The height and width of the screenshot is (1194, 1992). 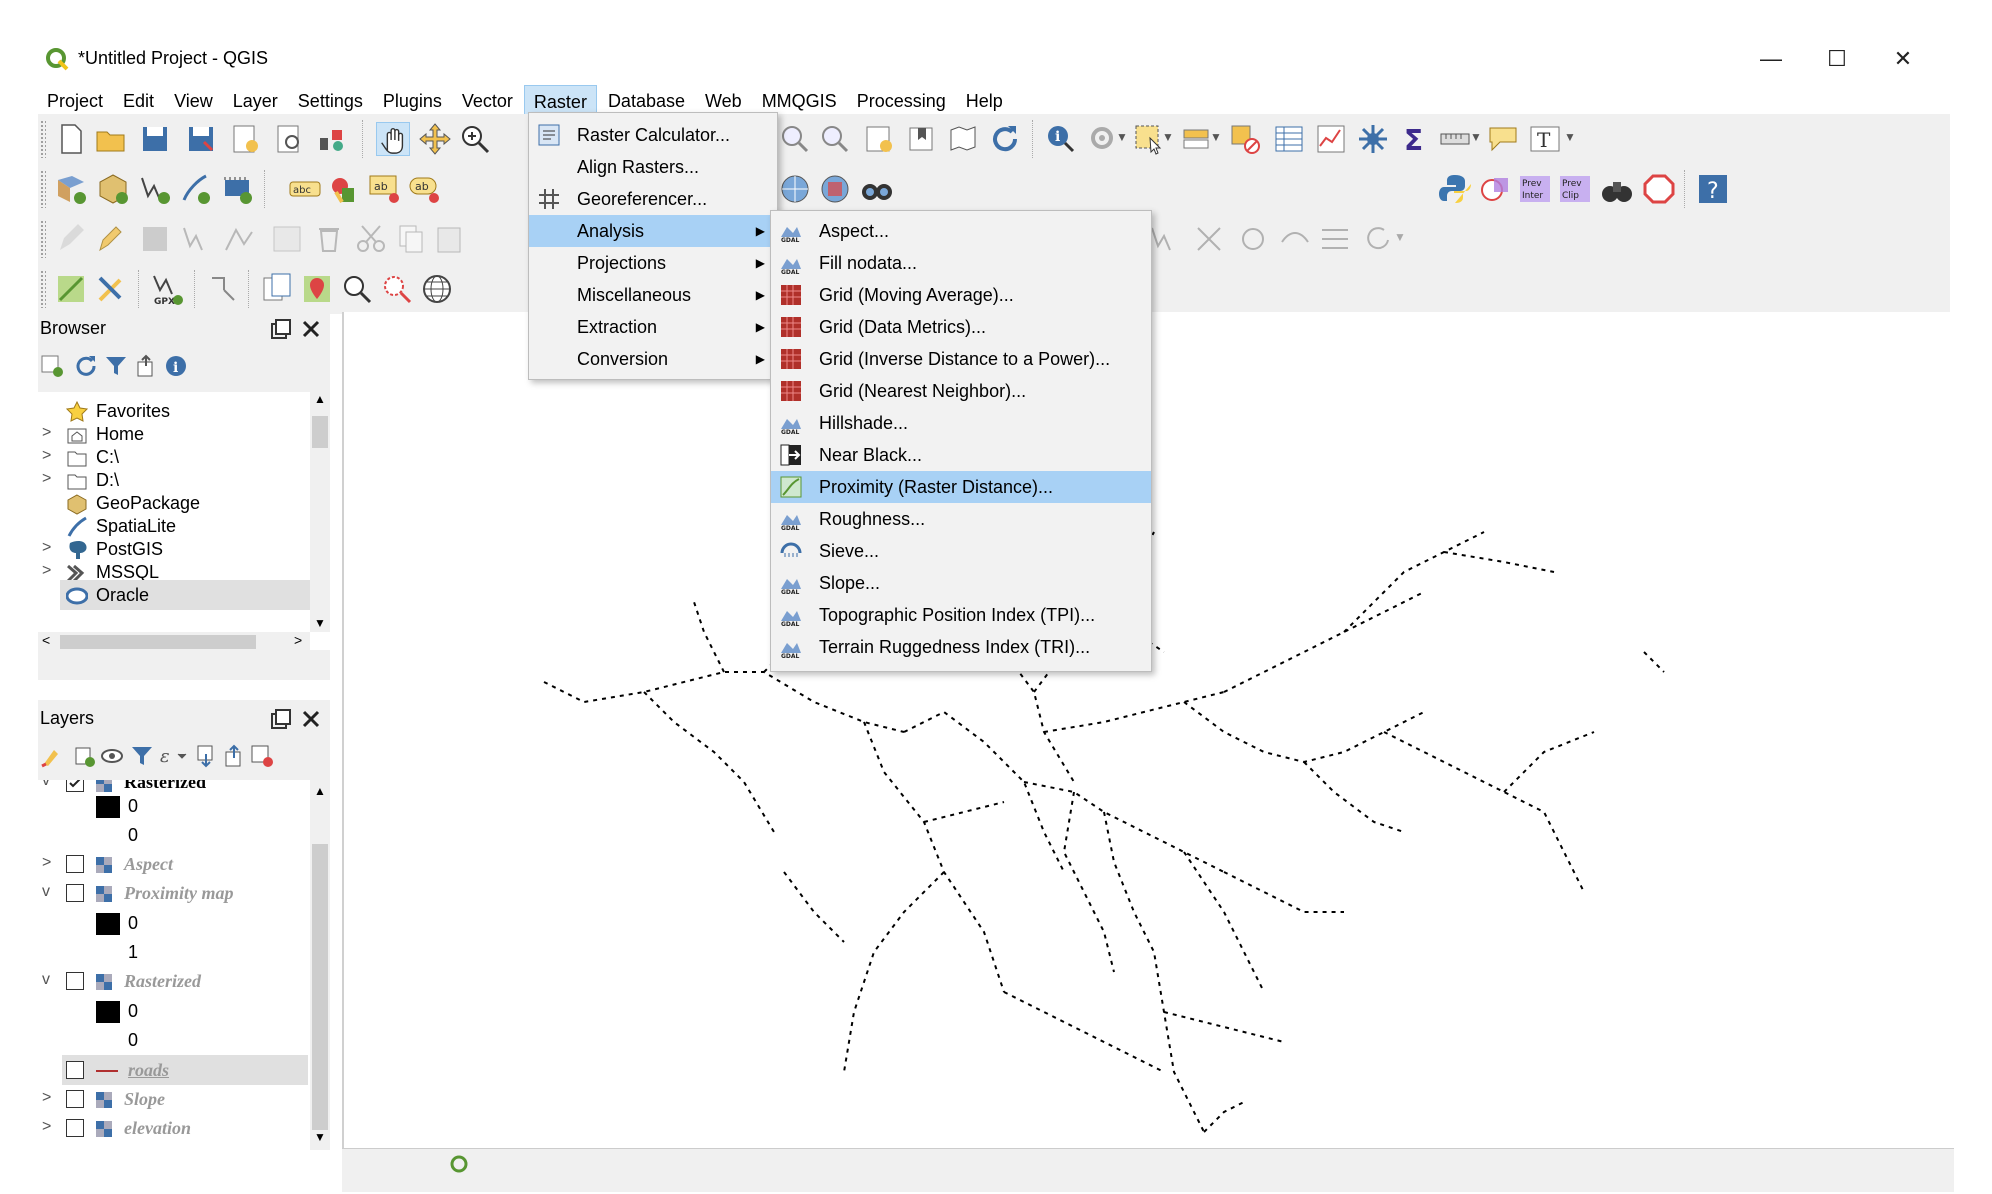 What do you see at coordinates (397, 289) in the screenshot?
I see `zoom-to-selection-icon` at bounding box center [397, 289].